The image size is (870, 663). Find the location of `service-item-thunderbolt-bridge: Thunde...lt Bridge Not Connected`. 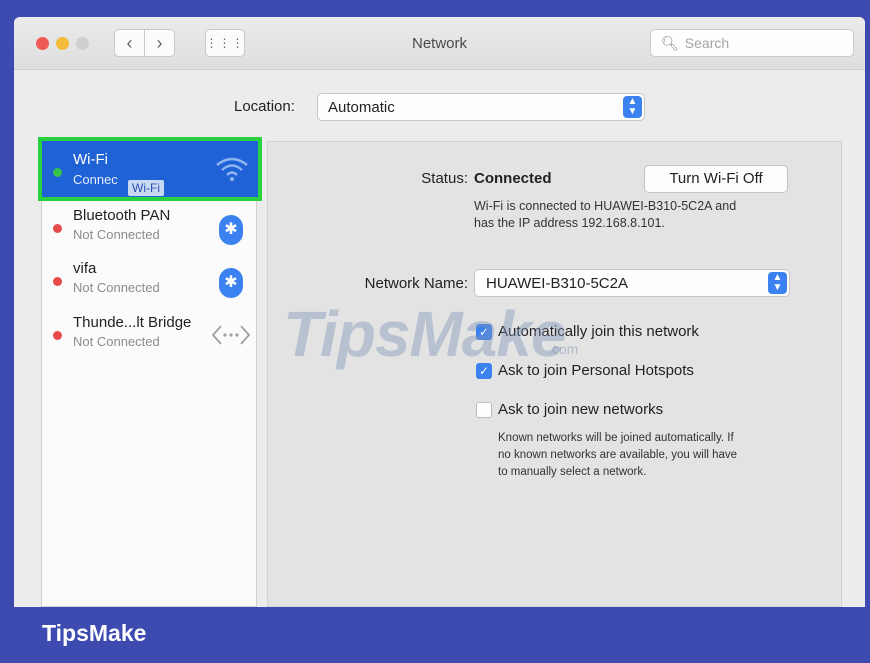

service-item-thunderbolt-bridge: Thunde...lt Bridge Not Connected is located at coordinates (149, 336).